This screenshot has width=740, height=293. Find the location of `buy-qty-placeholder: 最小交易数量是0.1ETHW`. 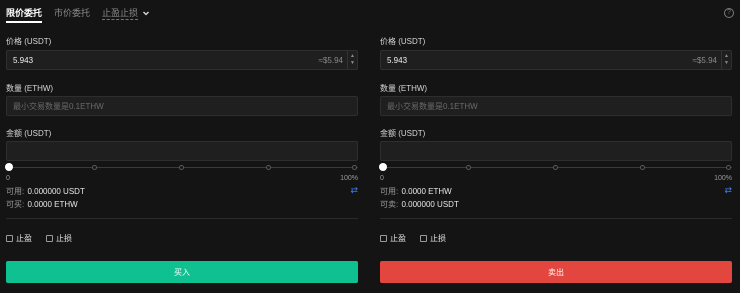

buy-qty-placeholder: 最小交易数量是0.1ETHW is located at coordinates (58, 106).